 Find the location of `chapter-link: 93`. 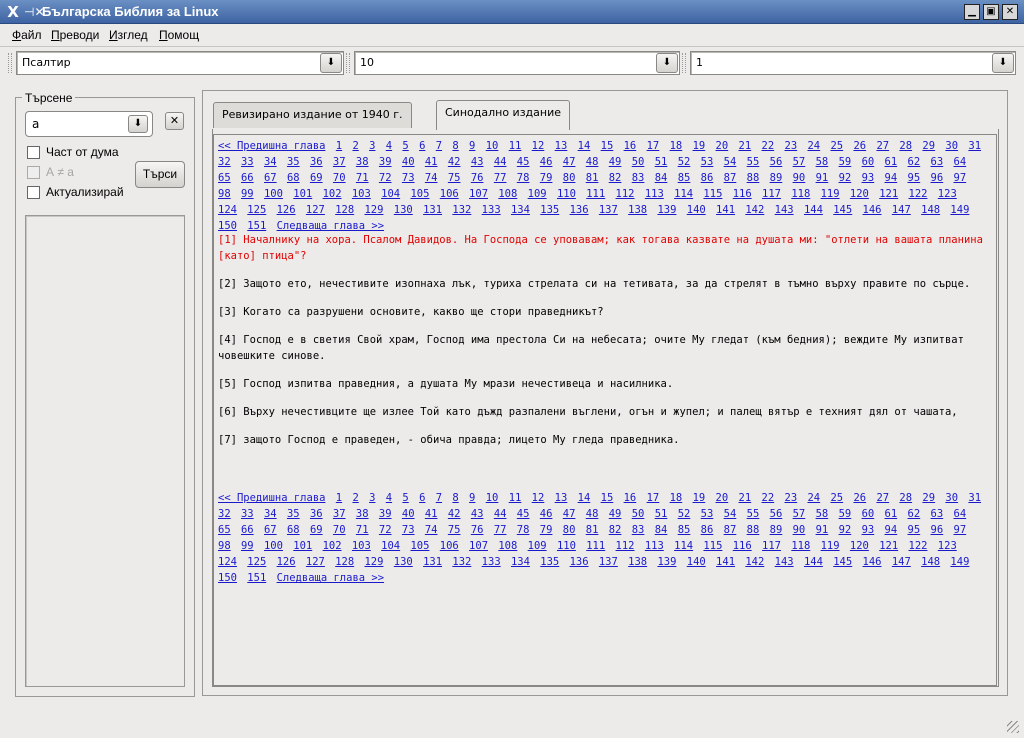

chapter-link: 93 is located at coordinates (868, 530).